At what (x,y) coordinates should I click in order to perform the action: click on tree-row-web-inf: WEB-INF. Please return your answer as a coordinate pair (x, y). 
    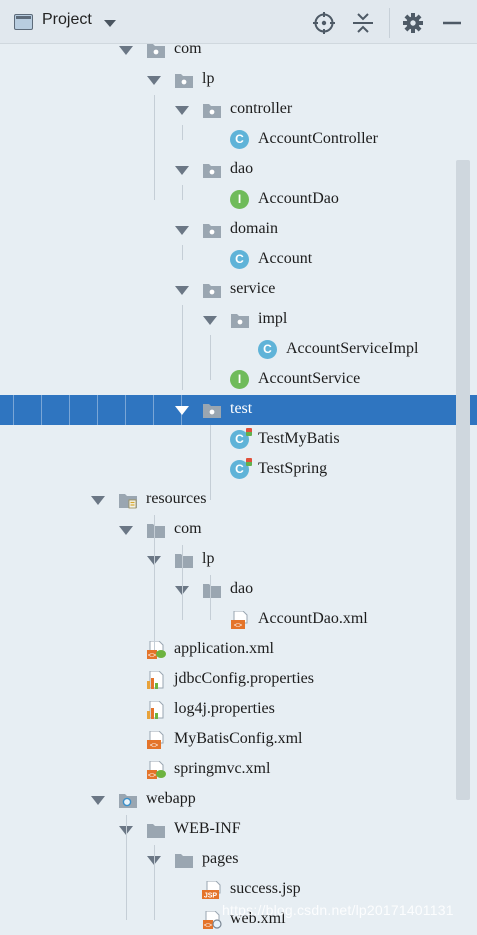
    Looking at the image, I should click on (238, 830).